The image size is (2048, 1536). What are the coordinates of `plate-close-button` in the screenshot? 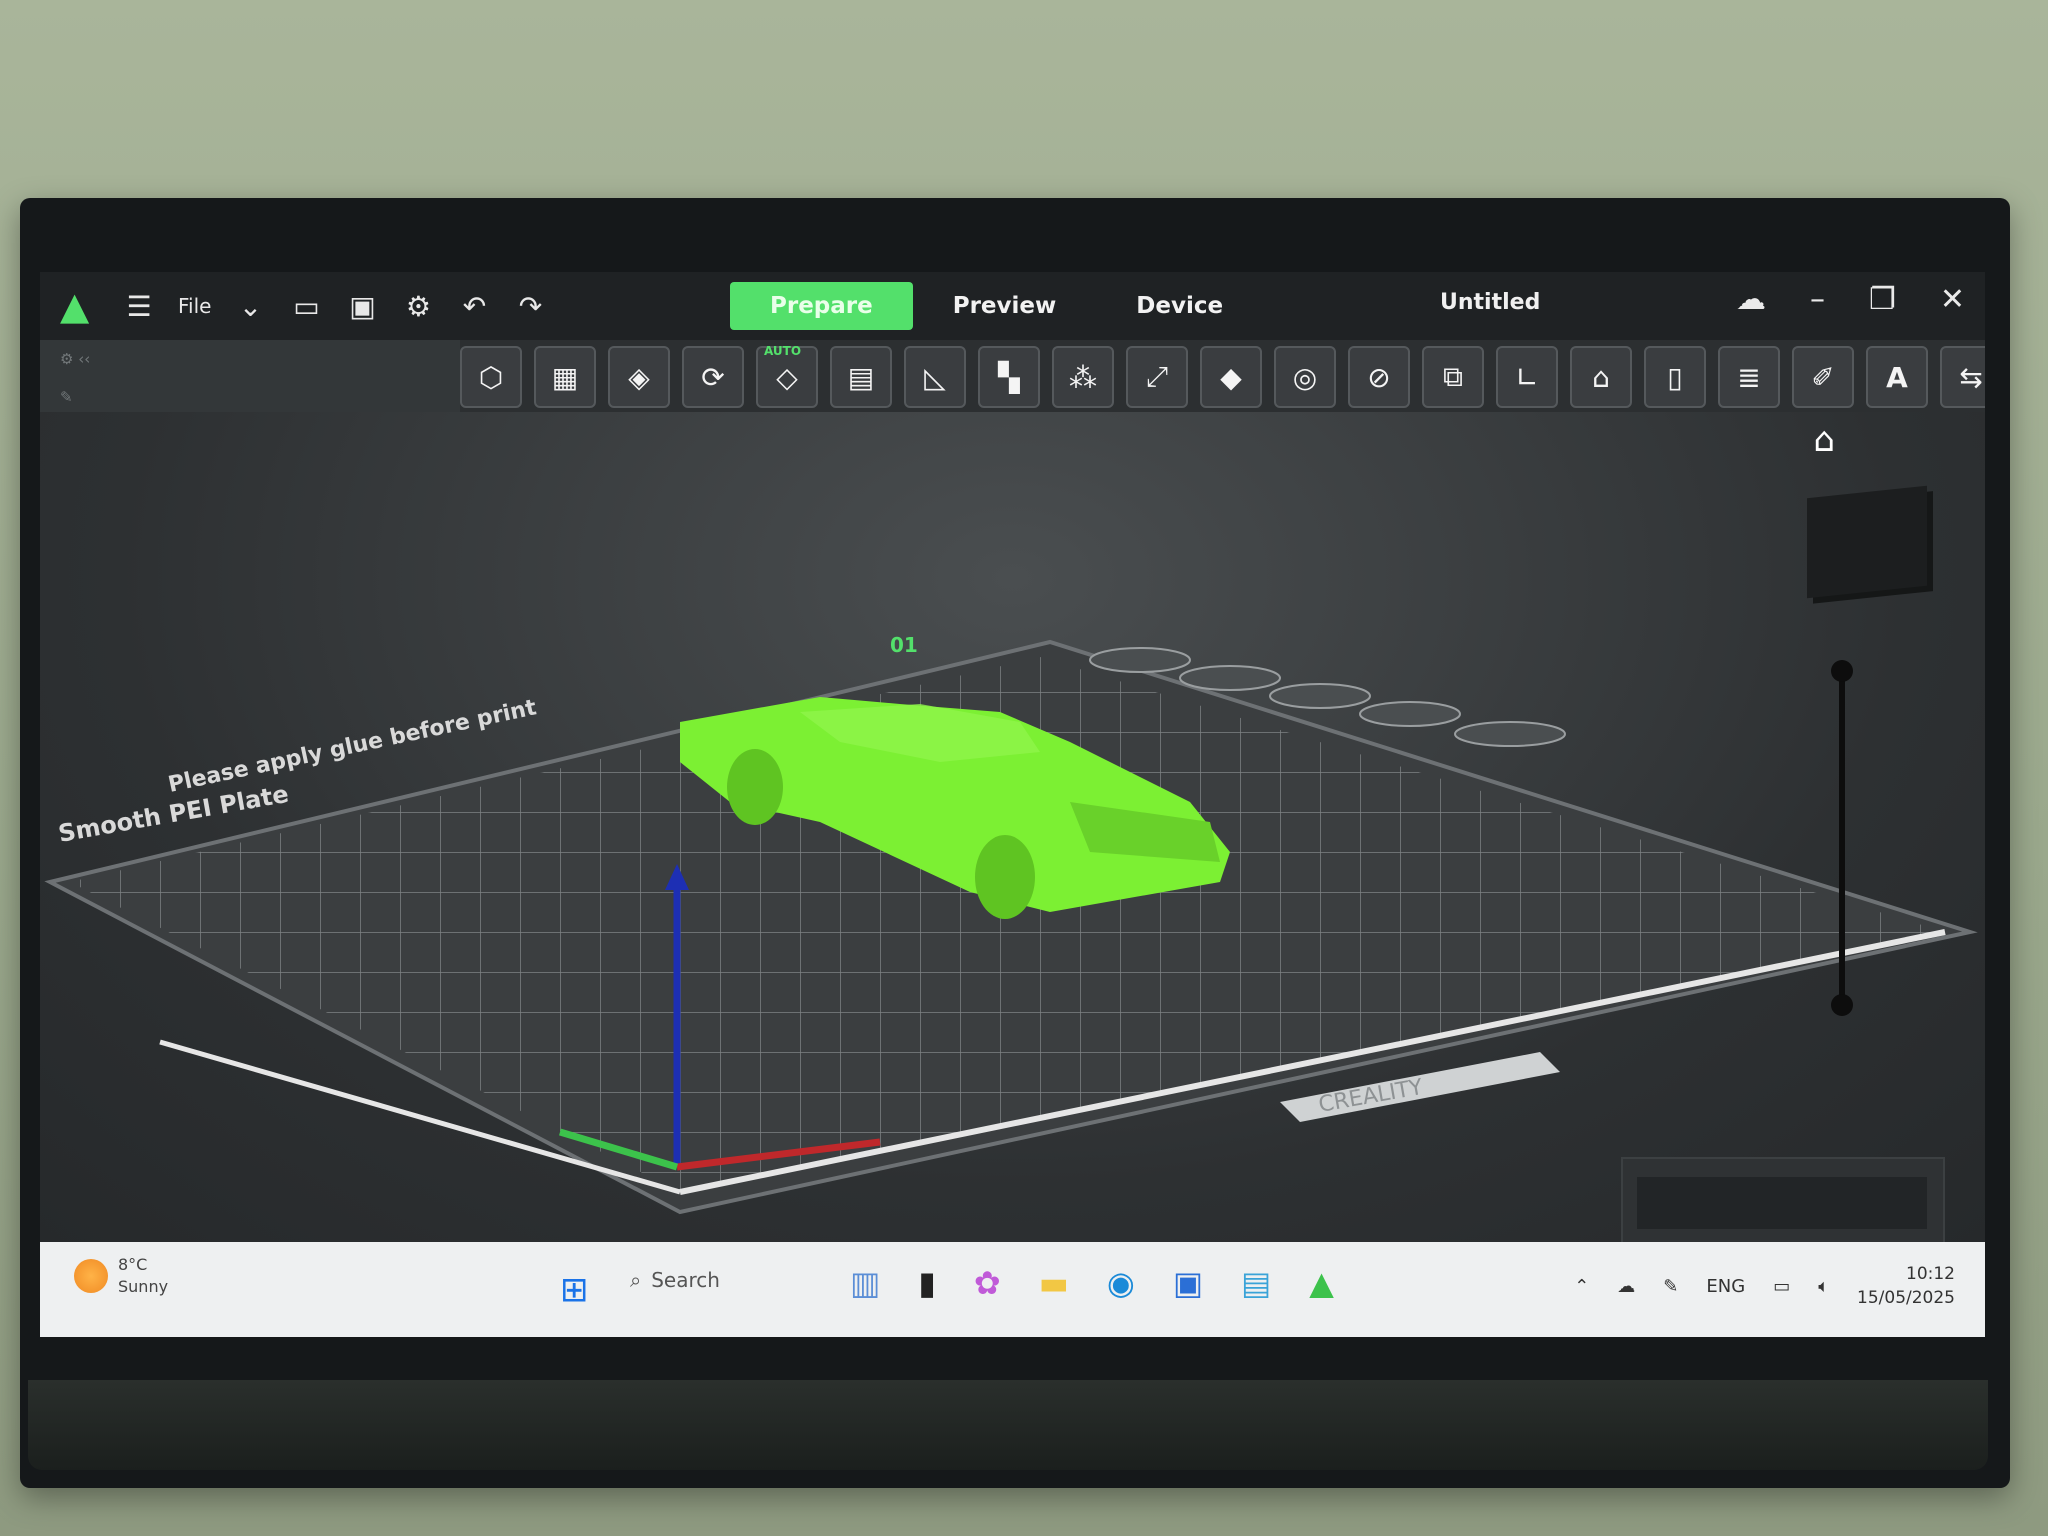 It's located at (1140, 660).